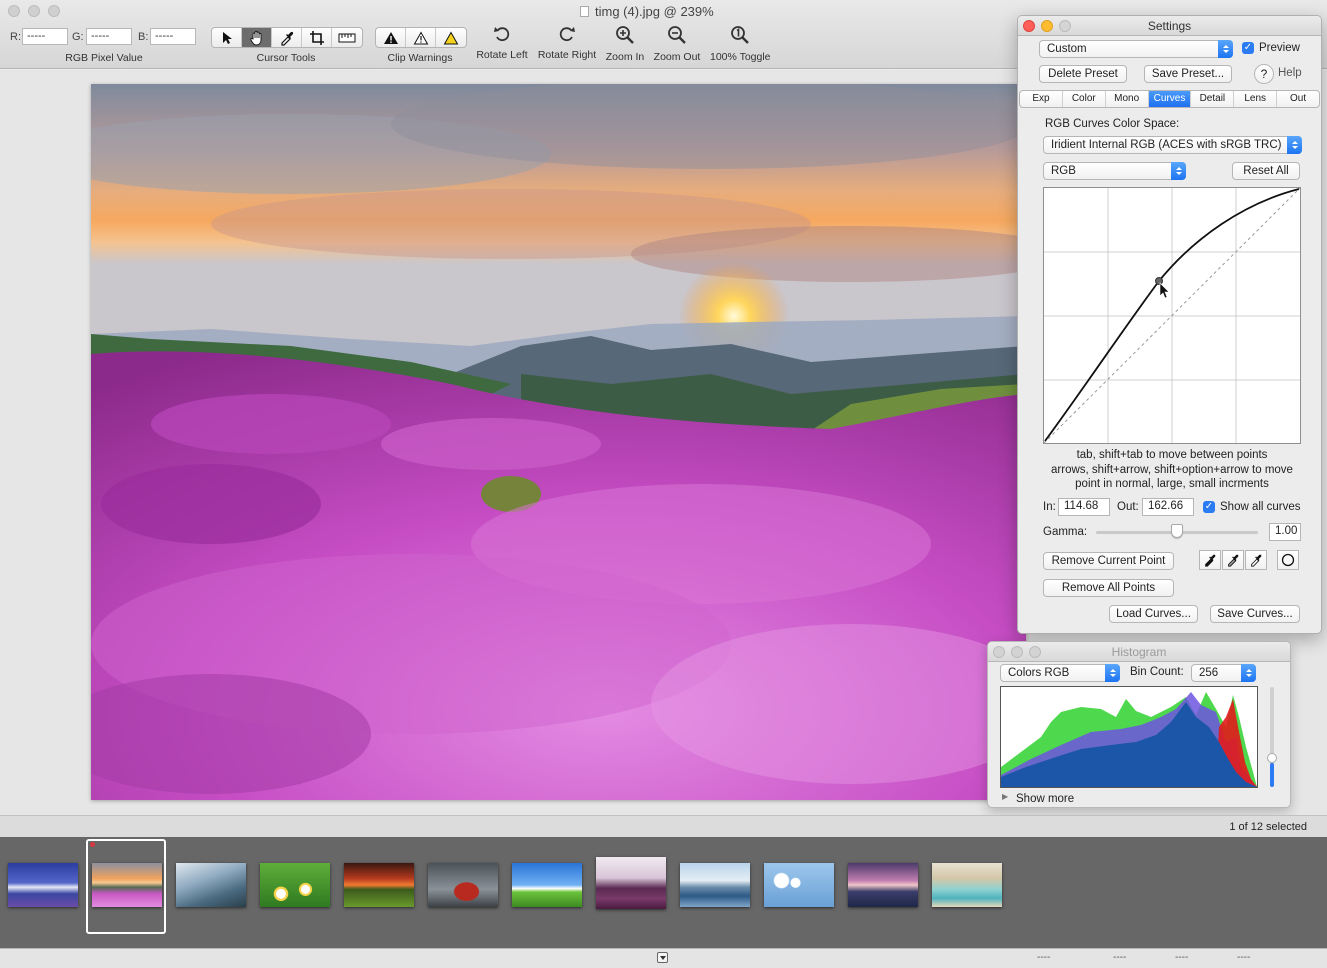 The image size is (1327, 968). Describe the element at coordinates (1159, 281) in the screenshot. I see `curve-control-point` at that location.